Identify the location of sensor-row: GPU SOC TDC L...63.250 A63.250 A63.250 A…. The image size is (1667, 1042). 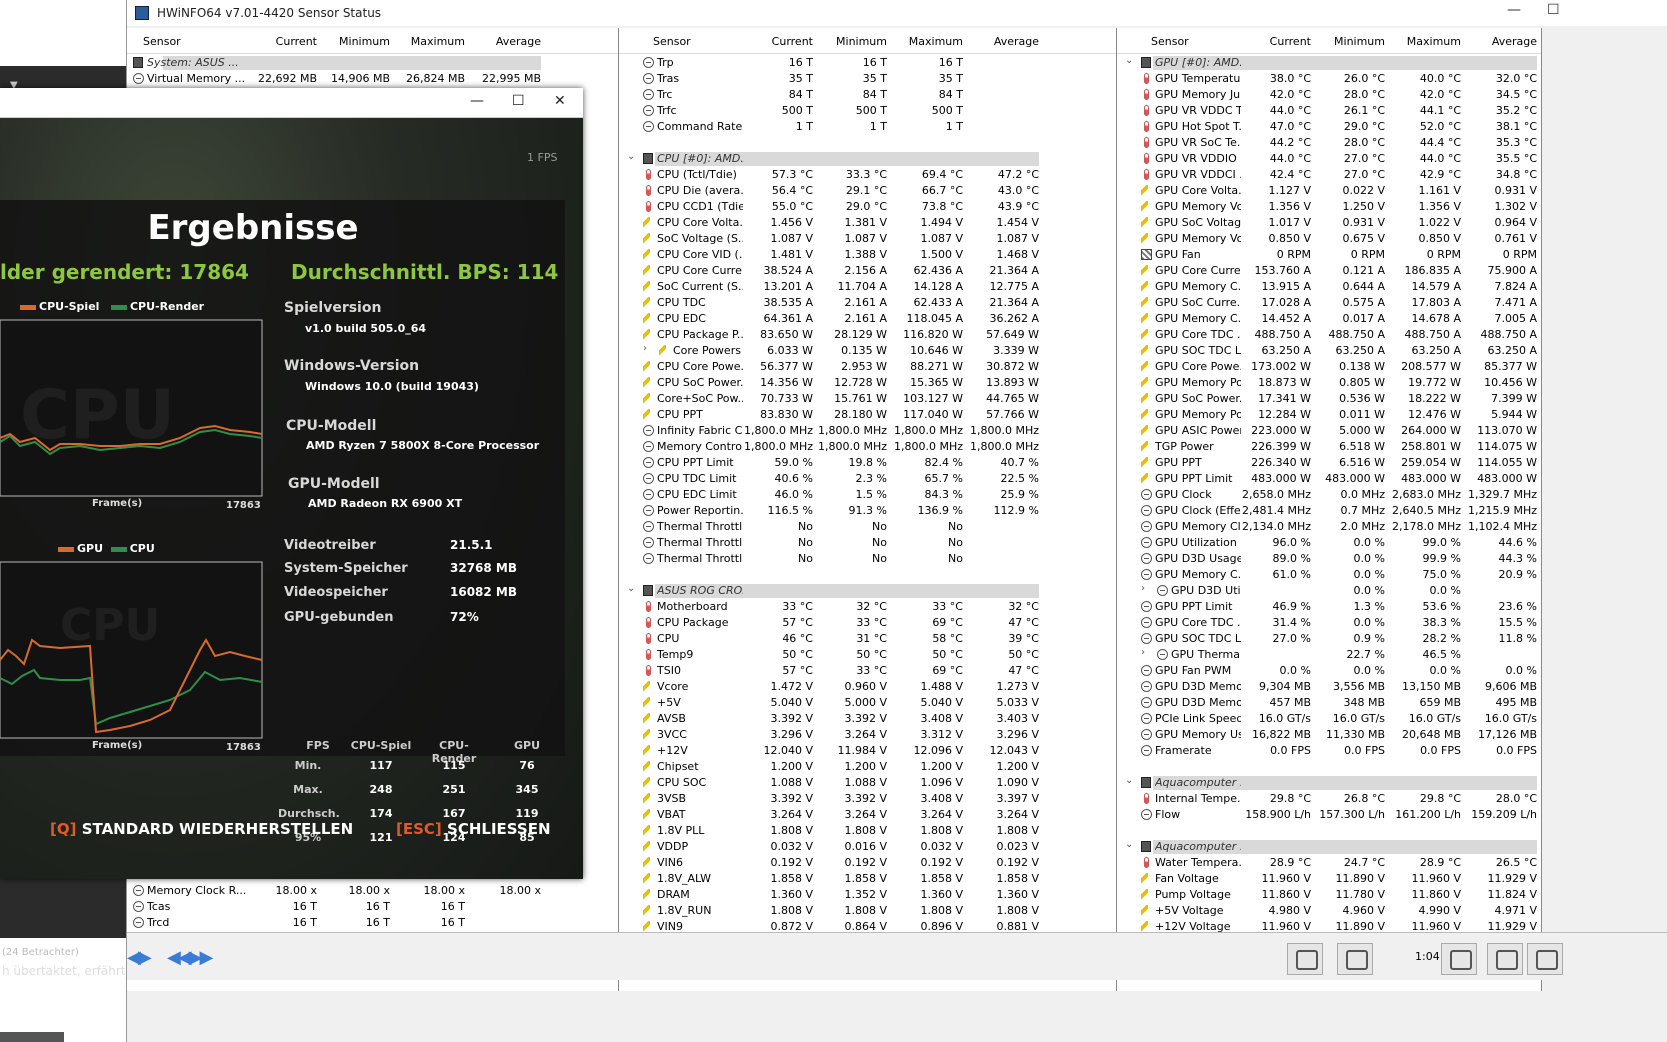
(1329, 350).